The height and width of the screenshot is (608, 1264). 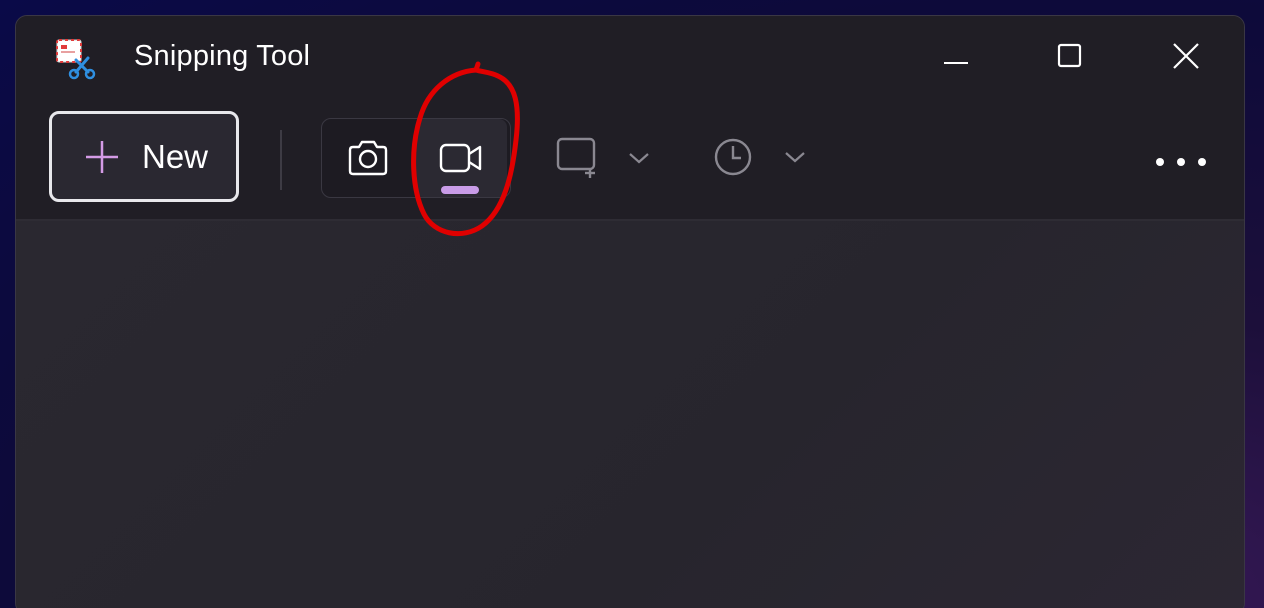 I want to click on toolbar-divider, so click(x=281, y=160).